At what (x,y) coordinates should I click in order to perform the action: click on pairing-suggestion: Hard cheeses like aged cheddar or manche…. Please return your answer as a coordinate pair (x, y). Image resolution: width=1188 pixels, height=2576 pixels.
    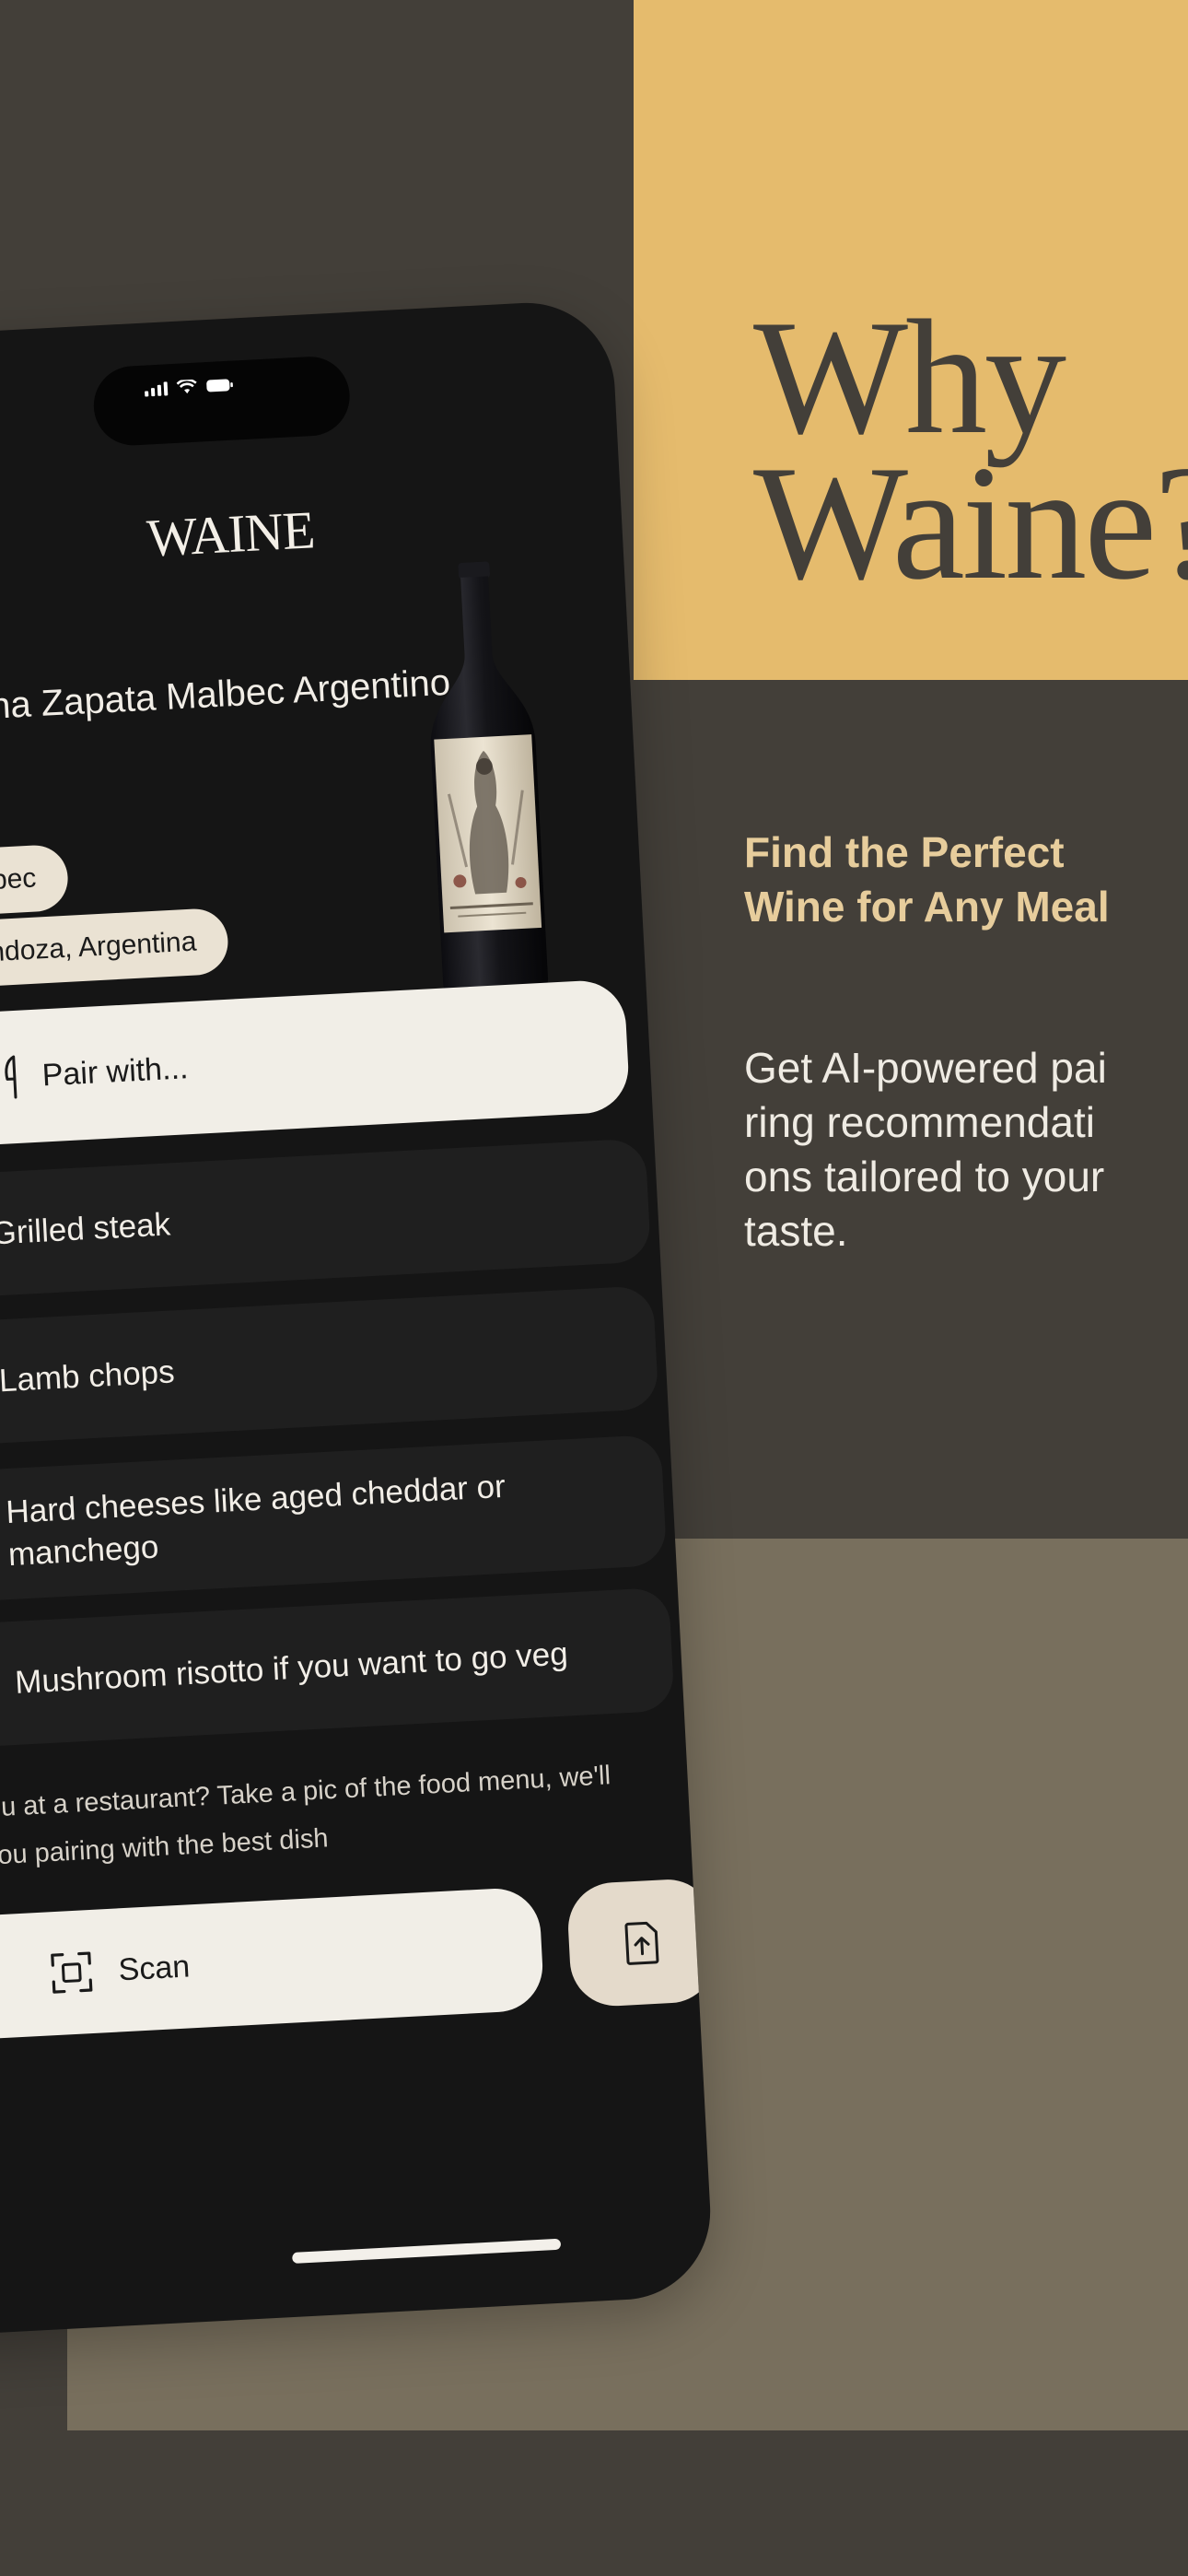
    Looking at the image, I should click on (334, 1520).